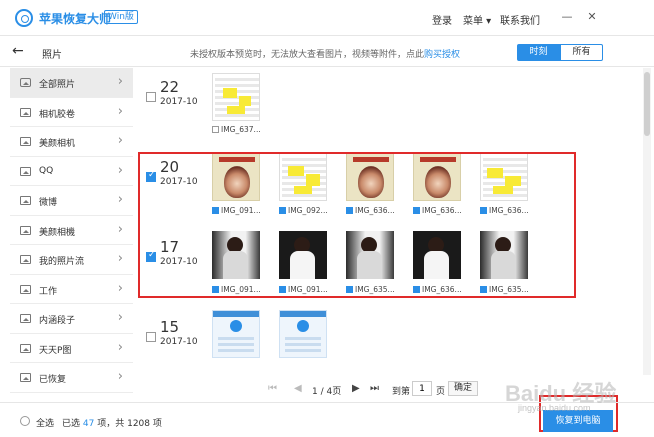  I want to click on select-all-label: 全选, so click(45, 422).